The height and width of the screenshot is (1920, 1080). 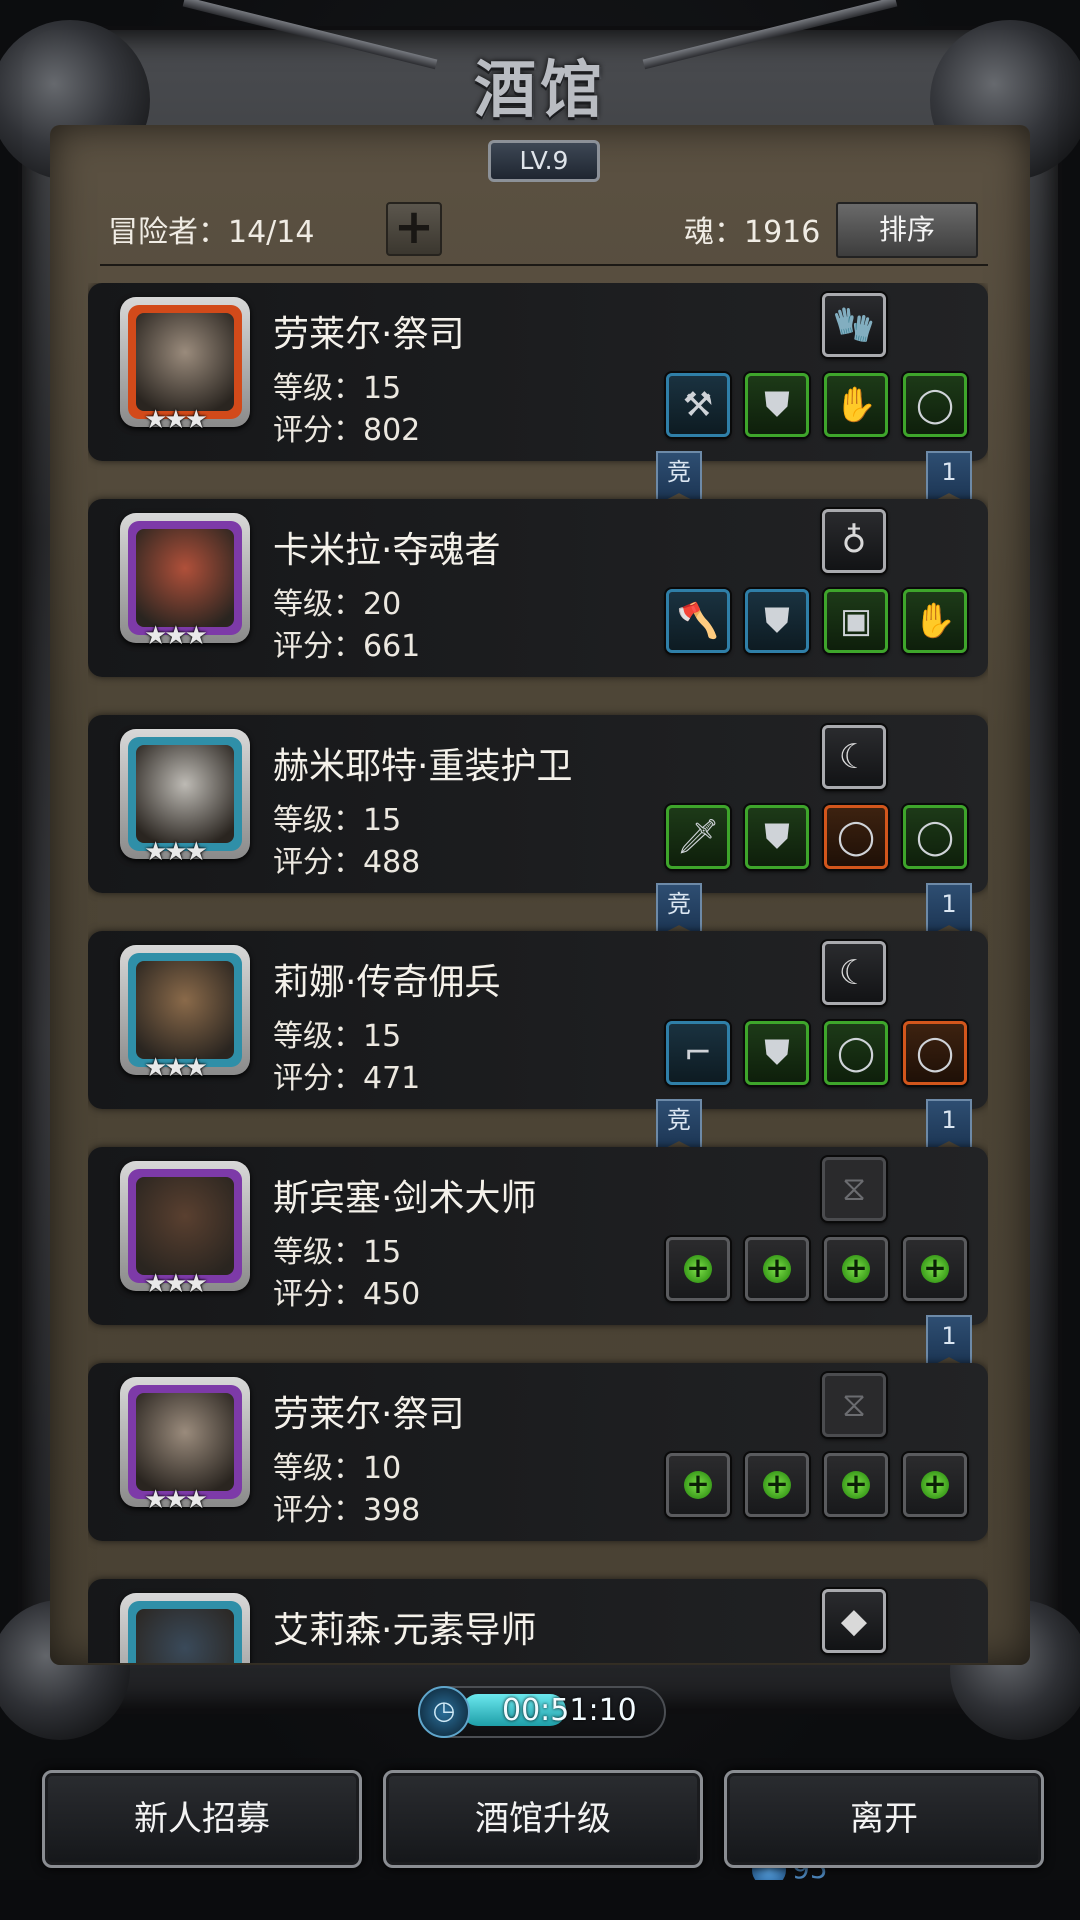 What do you see at coordinates (752, 232) in the screenshot?
I see `soul-count: 魂：1916` at bounding box center [752, 232].